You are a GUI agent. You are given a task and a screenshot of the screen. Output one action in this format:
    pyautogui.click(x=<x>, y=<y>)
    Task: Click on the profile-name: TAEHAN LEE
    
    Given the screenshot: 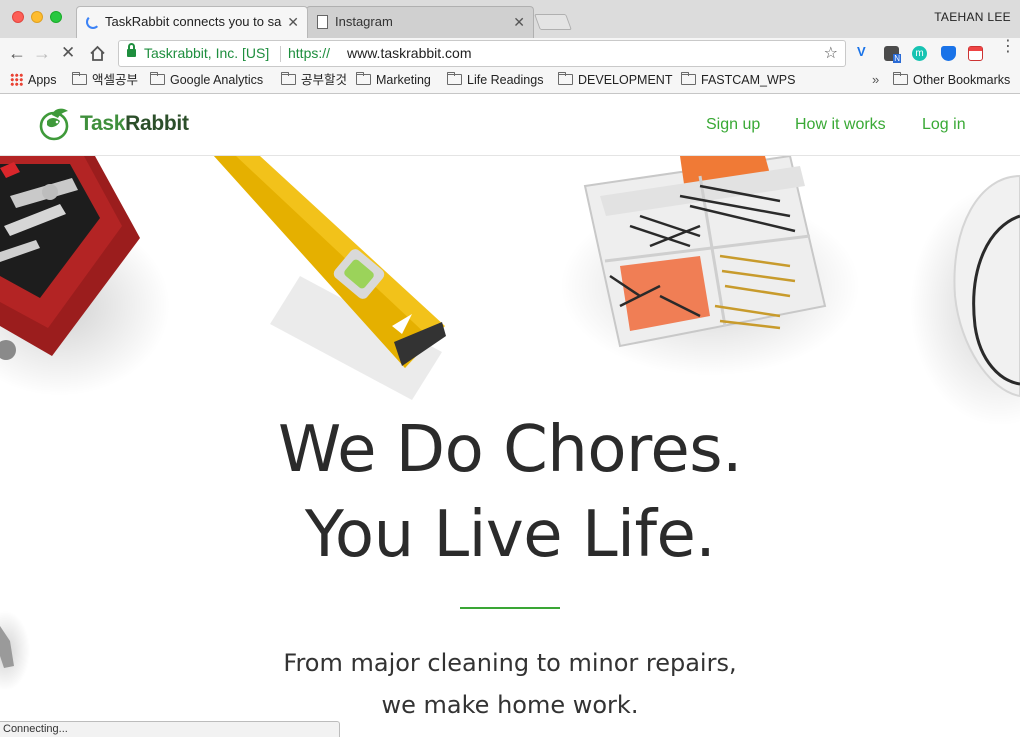 What is the action you would take?
    pyautogui.click(x=972, y=17)
    